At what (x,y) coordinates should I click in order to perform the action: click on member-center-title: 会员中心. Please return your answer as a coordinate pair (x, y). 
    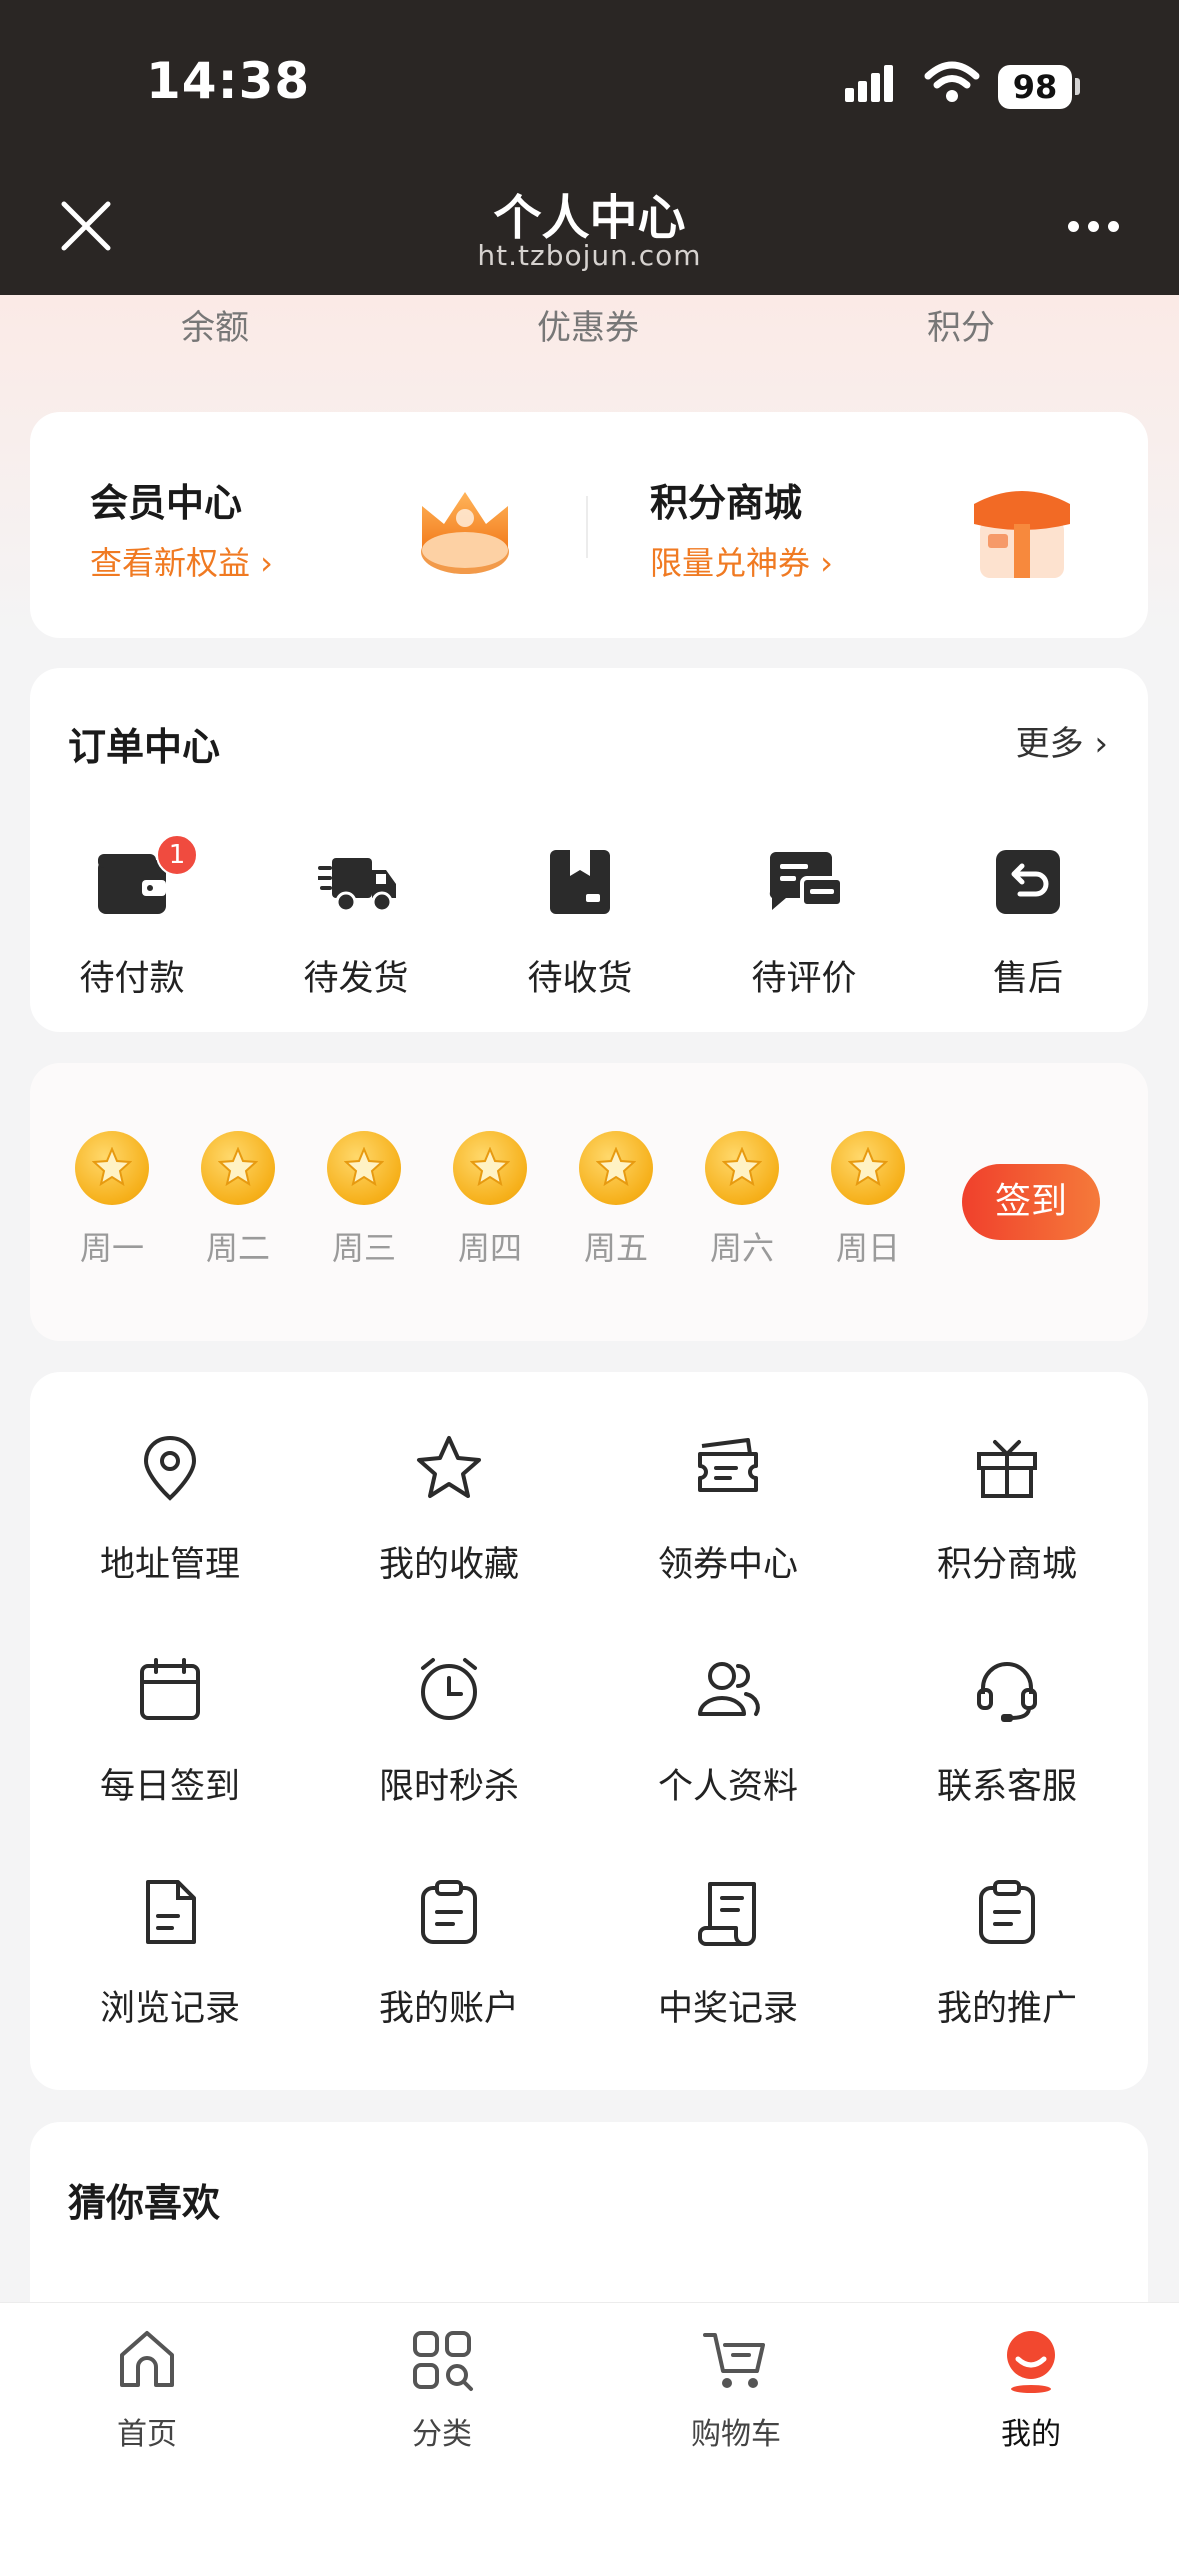
    Looking at the image, I should click on (166, 503).